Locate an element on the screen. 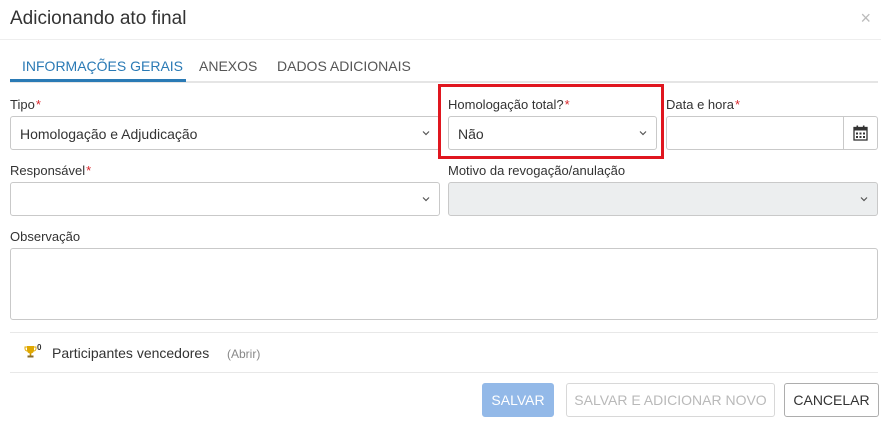  tab-anexos: ANEXOS is located at coordinates (228, 66).